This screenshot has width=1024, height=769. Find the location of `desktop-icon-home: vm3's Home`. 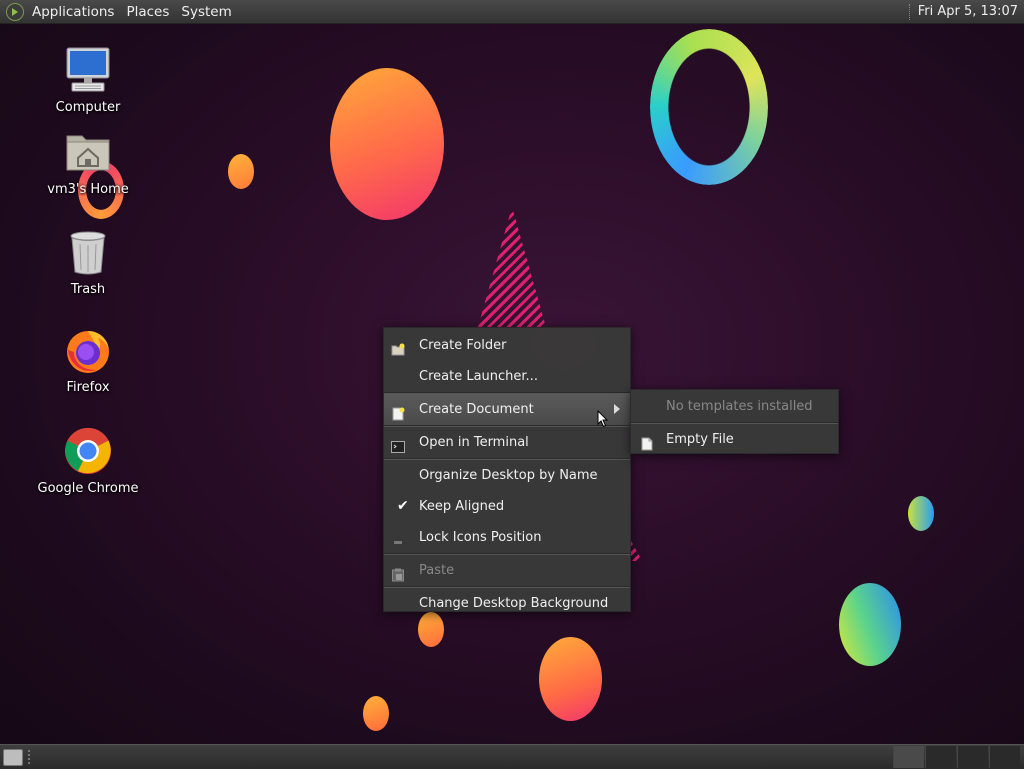

desktop-icon-home: vm3's Home is located at coordinates (88, 162).